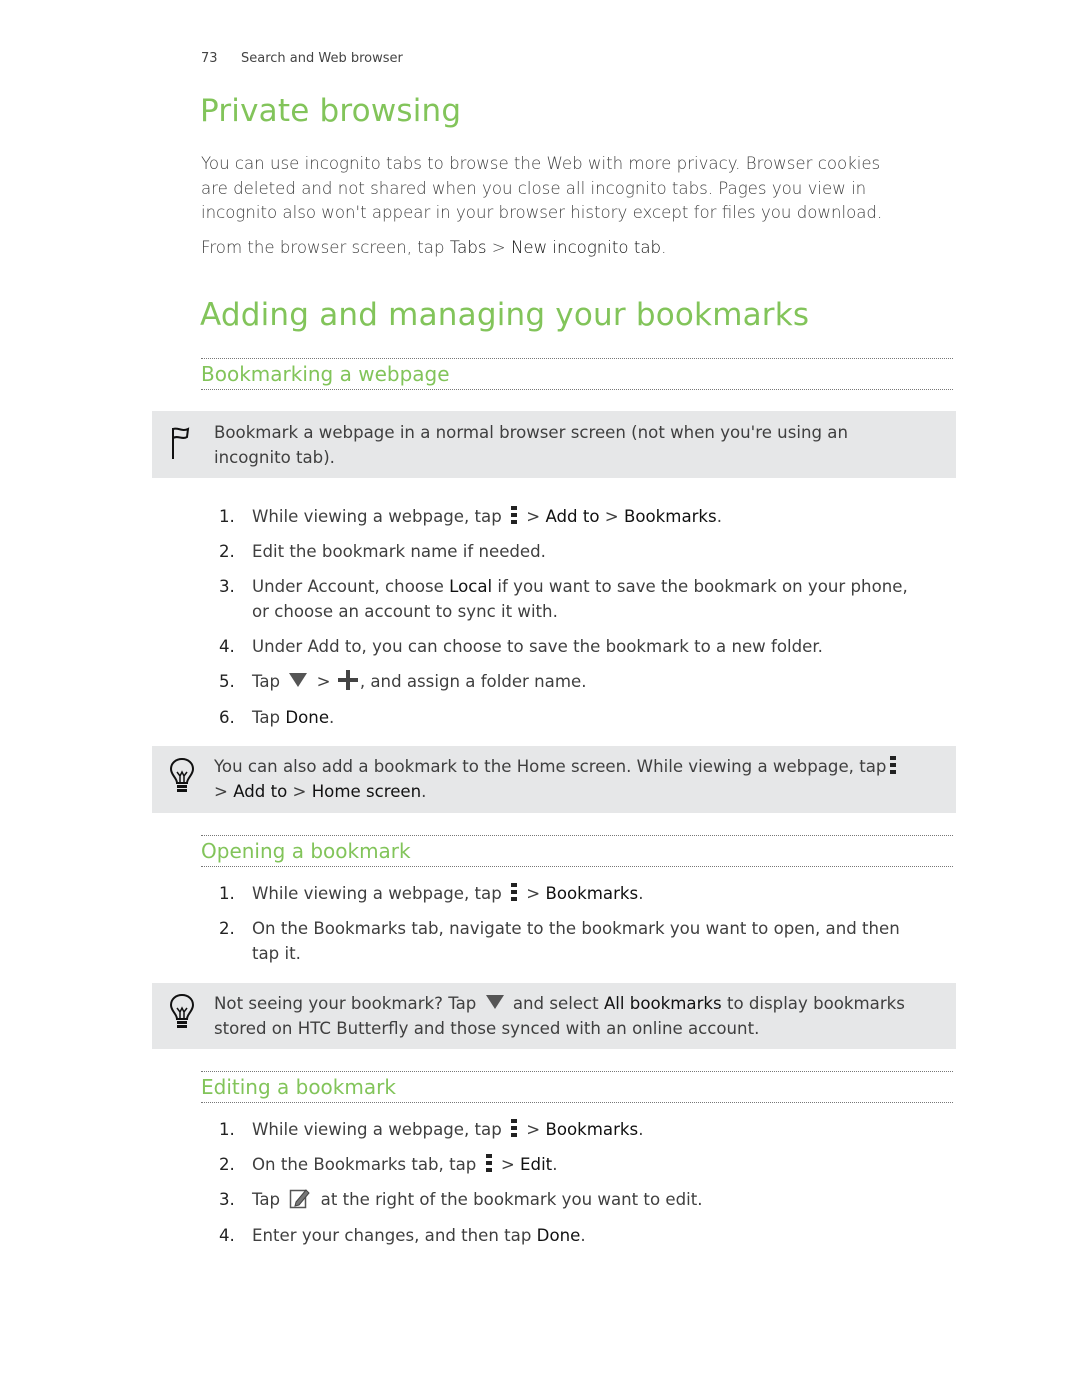  Describe the element at coordinates (351, 586) in the screenshot. I see `step-text: Under Account, choose` at that location.